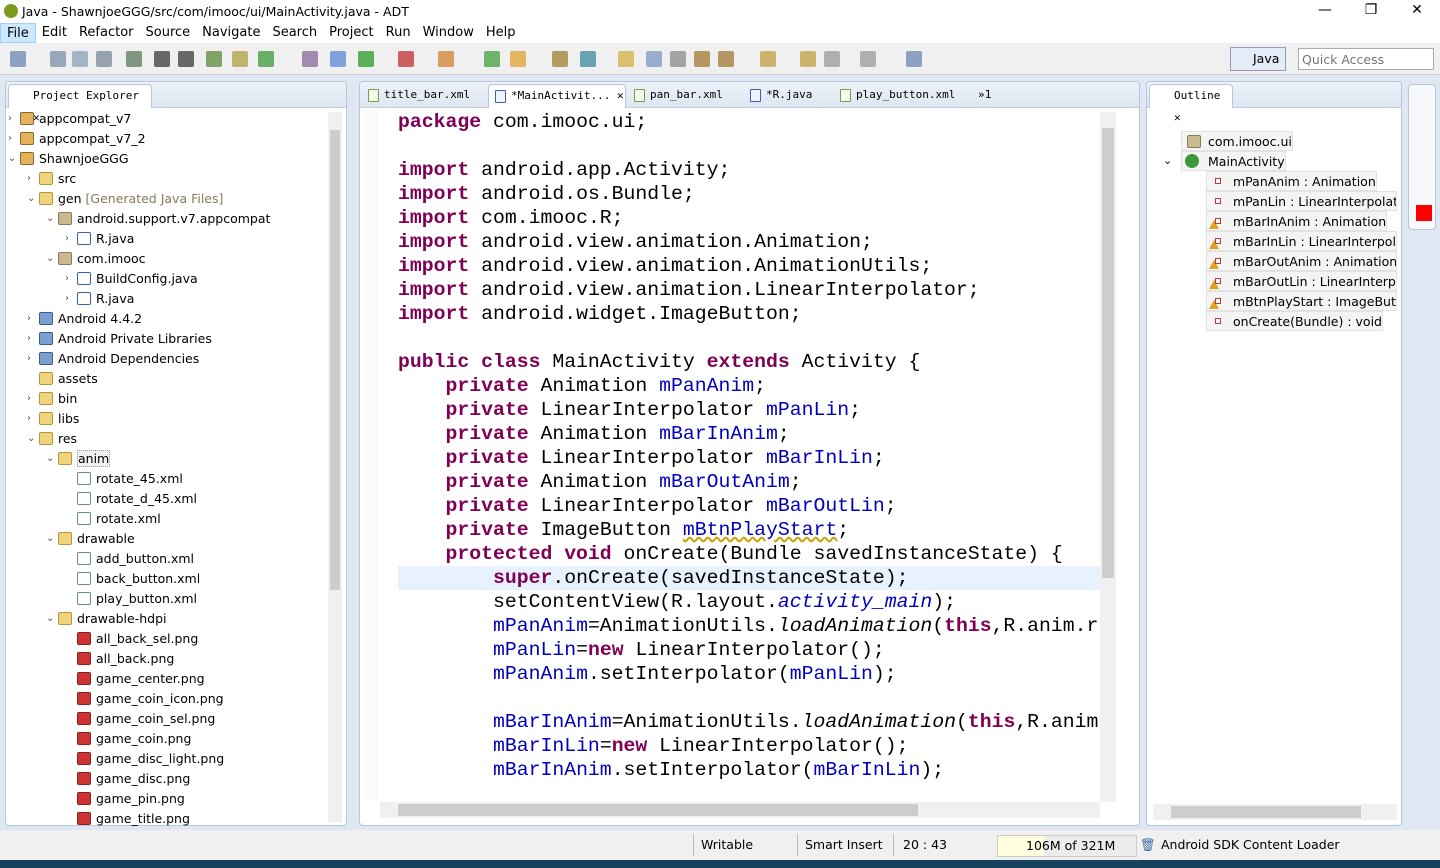  I want to click on tab-outline: Outline ✕, so click(1191, 104).